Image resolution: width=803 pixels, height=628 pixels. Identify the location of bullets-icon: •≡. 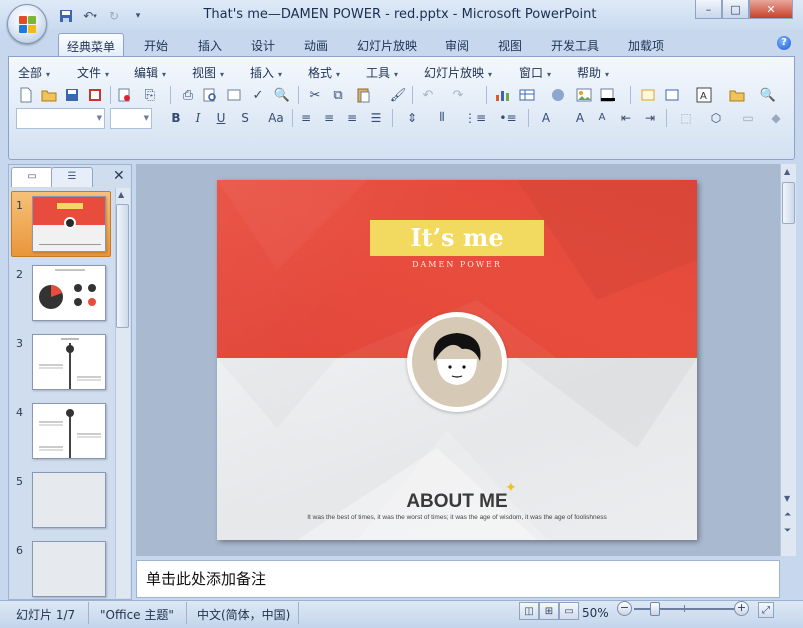
(508, 117).